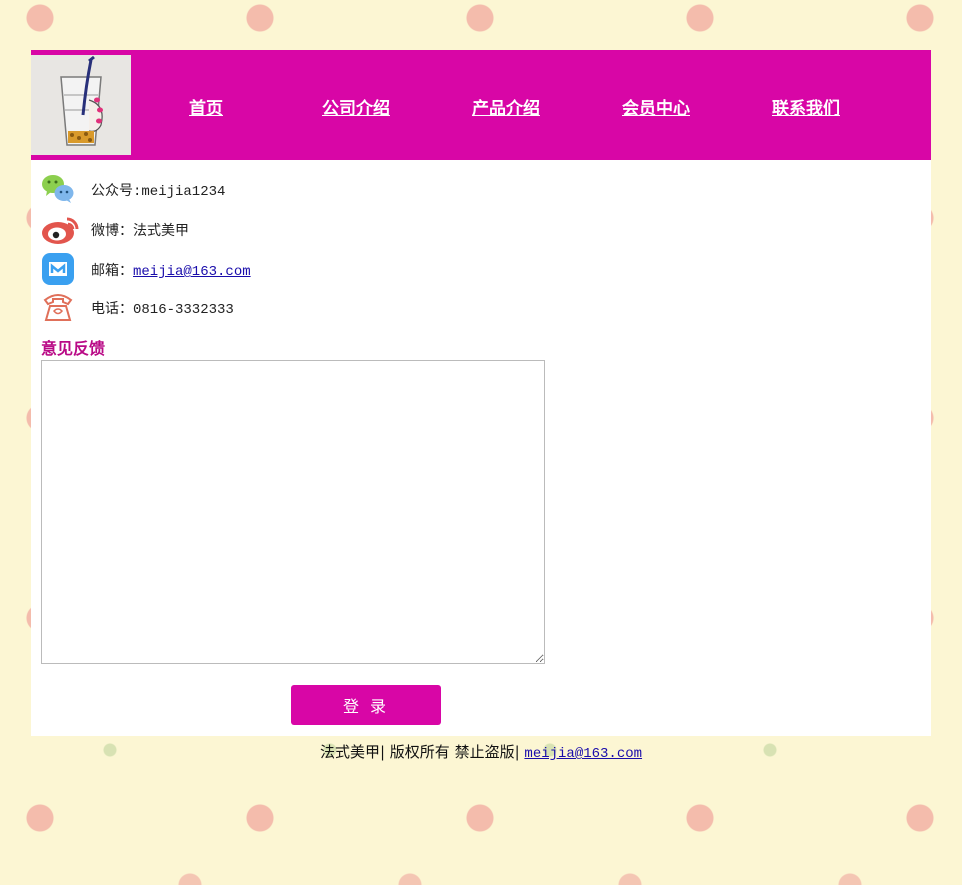 The image size is (962, 885). I want to click on weibo-account-text: 微博：法式美甲, so click(140, 232).